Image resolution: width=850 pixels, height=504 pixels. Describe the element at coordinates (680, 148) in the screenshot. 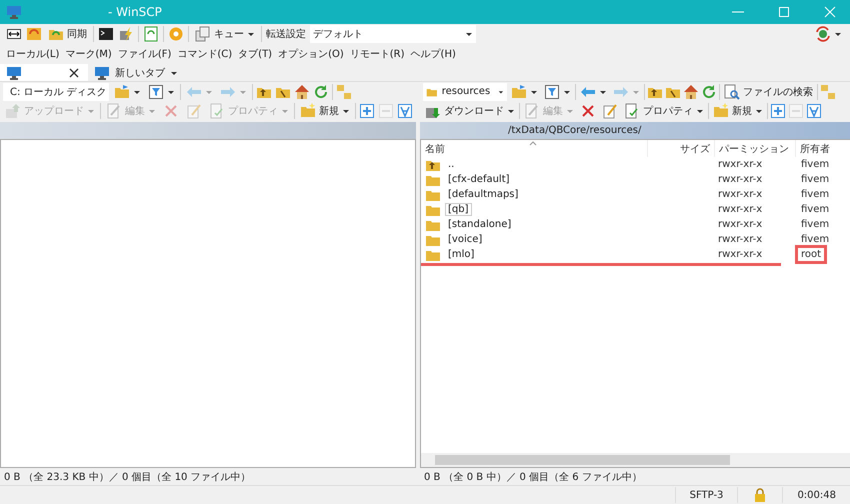

I see `column-header: サイズ` at that location.